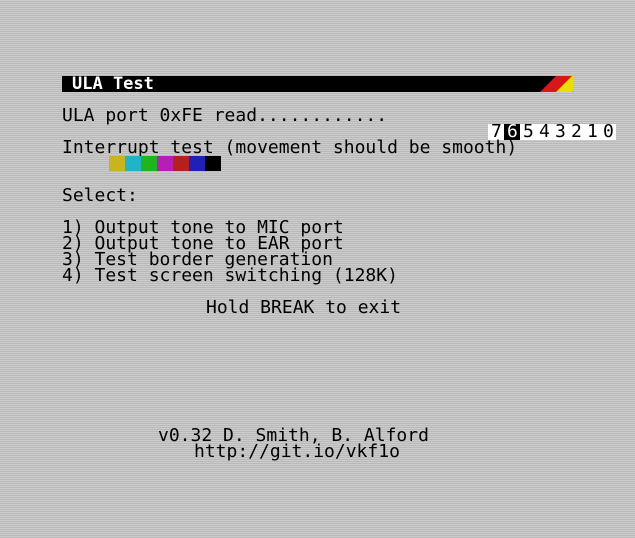 This screenshot has width=635, height=538. Describe the element at coordinates (592, 132) in the screenshot. I see `bit-1: 1` at that location.